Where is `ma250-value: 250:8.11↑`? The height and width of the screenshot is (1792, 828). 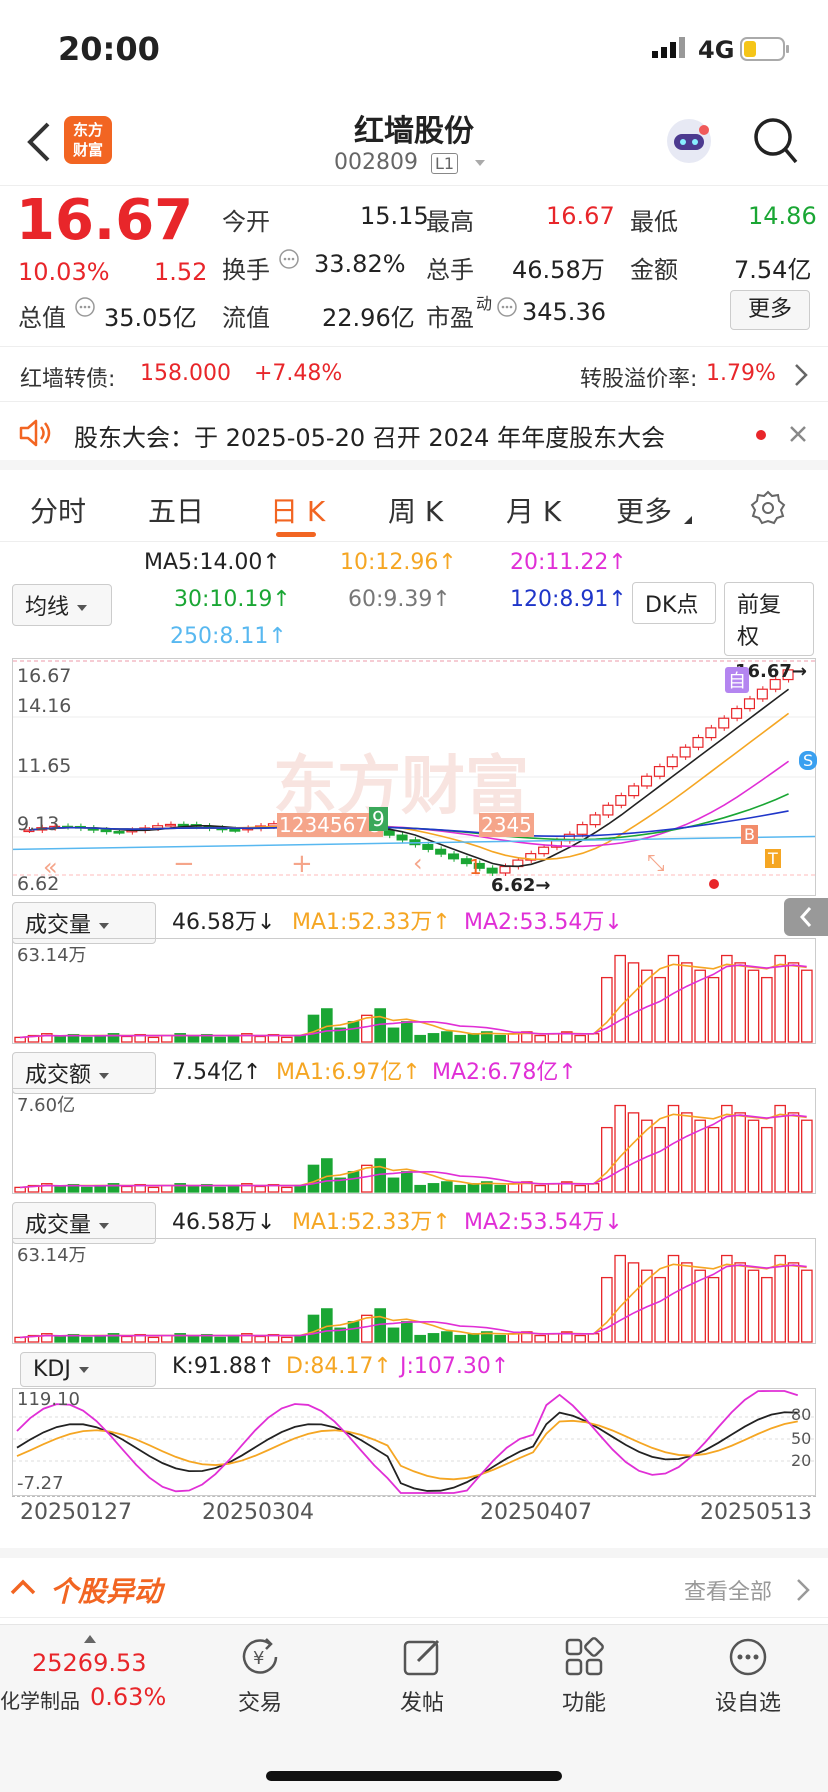 ma250-value: 250:8.11↑ is located at coordinates (228, 636).